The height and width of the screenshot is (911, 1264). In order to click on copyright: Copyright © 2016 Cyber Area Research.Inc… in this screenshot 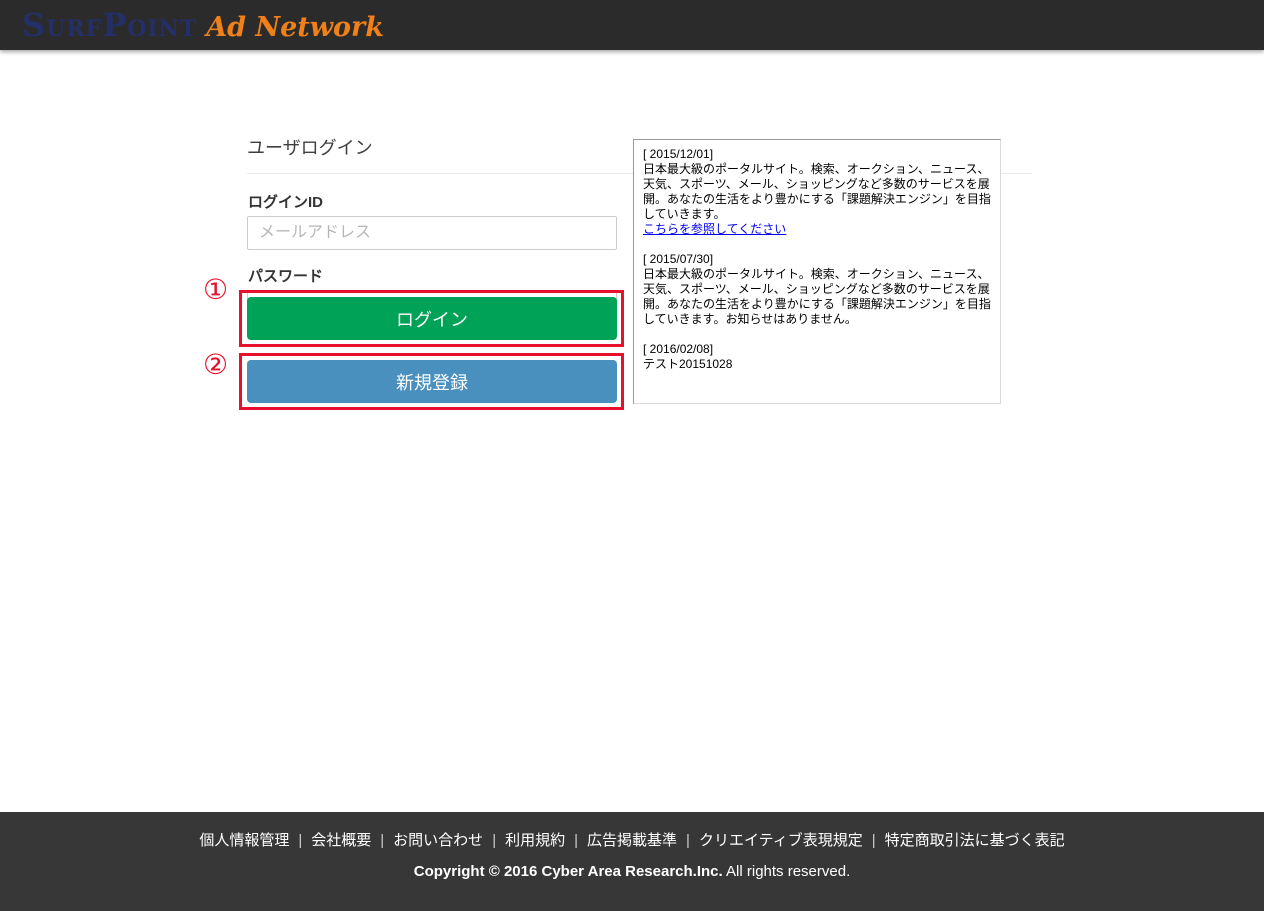, I will do `click(632, 872)`.